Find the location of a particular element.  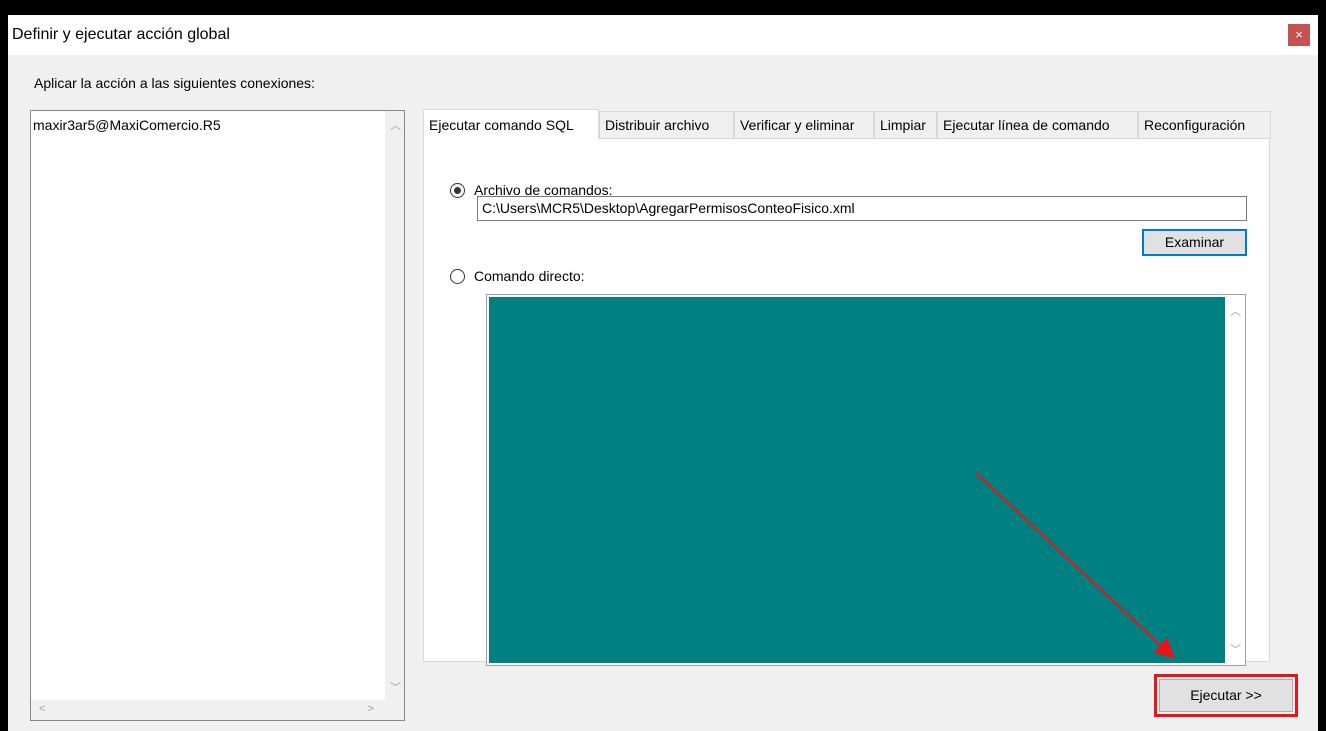

close-icon: × is located at coordinates (1299, 35).